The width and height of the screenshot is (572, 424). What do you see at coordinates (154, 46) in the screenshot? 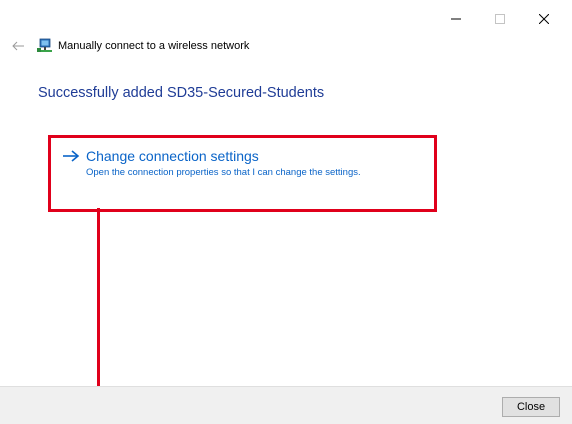
I see `window-title: Manually connect to a wireless network` at bounding box center [154, 46].